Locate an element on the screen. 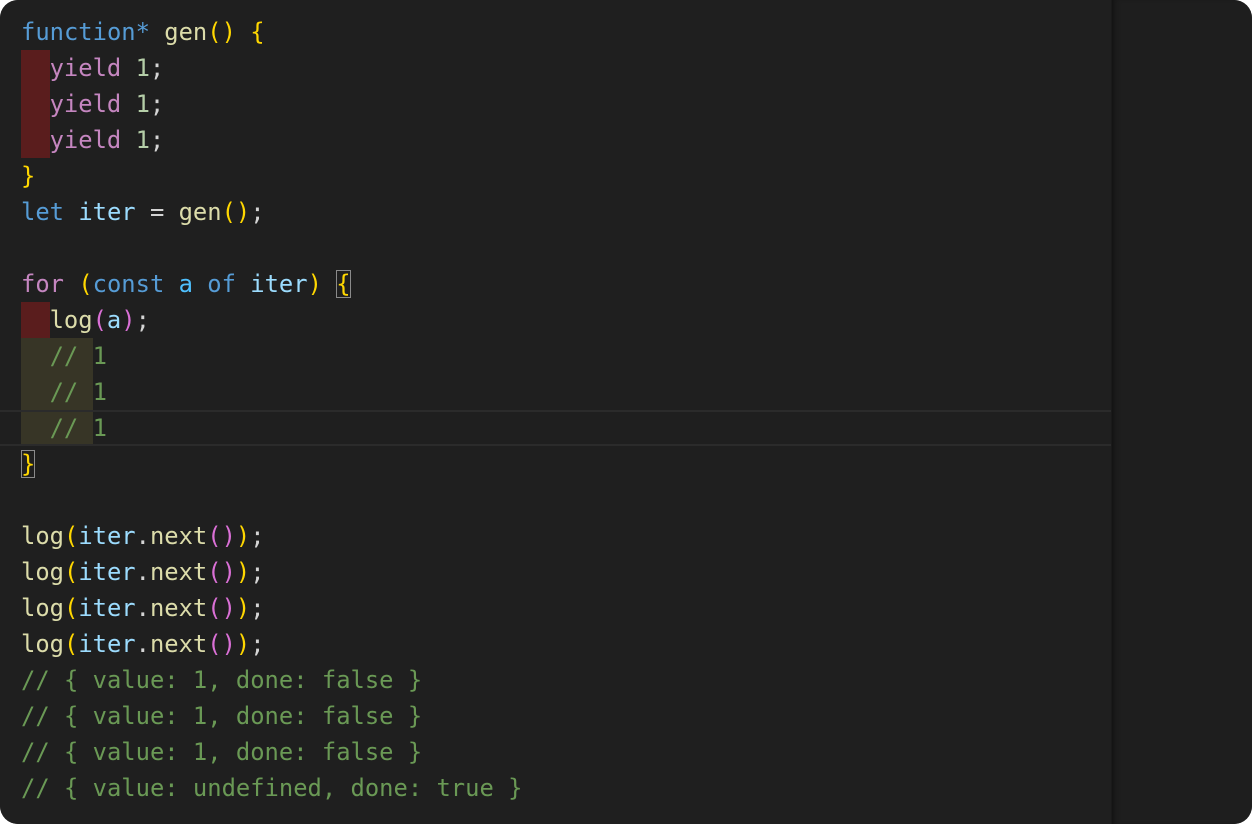  matched-bracket: { is located at coordinates (343, 284).